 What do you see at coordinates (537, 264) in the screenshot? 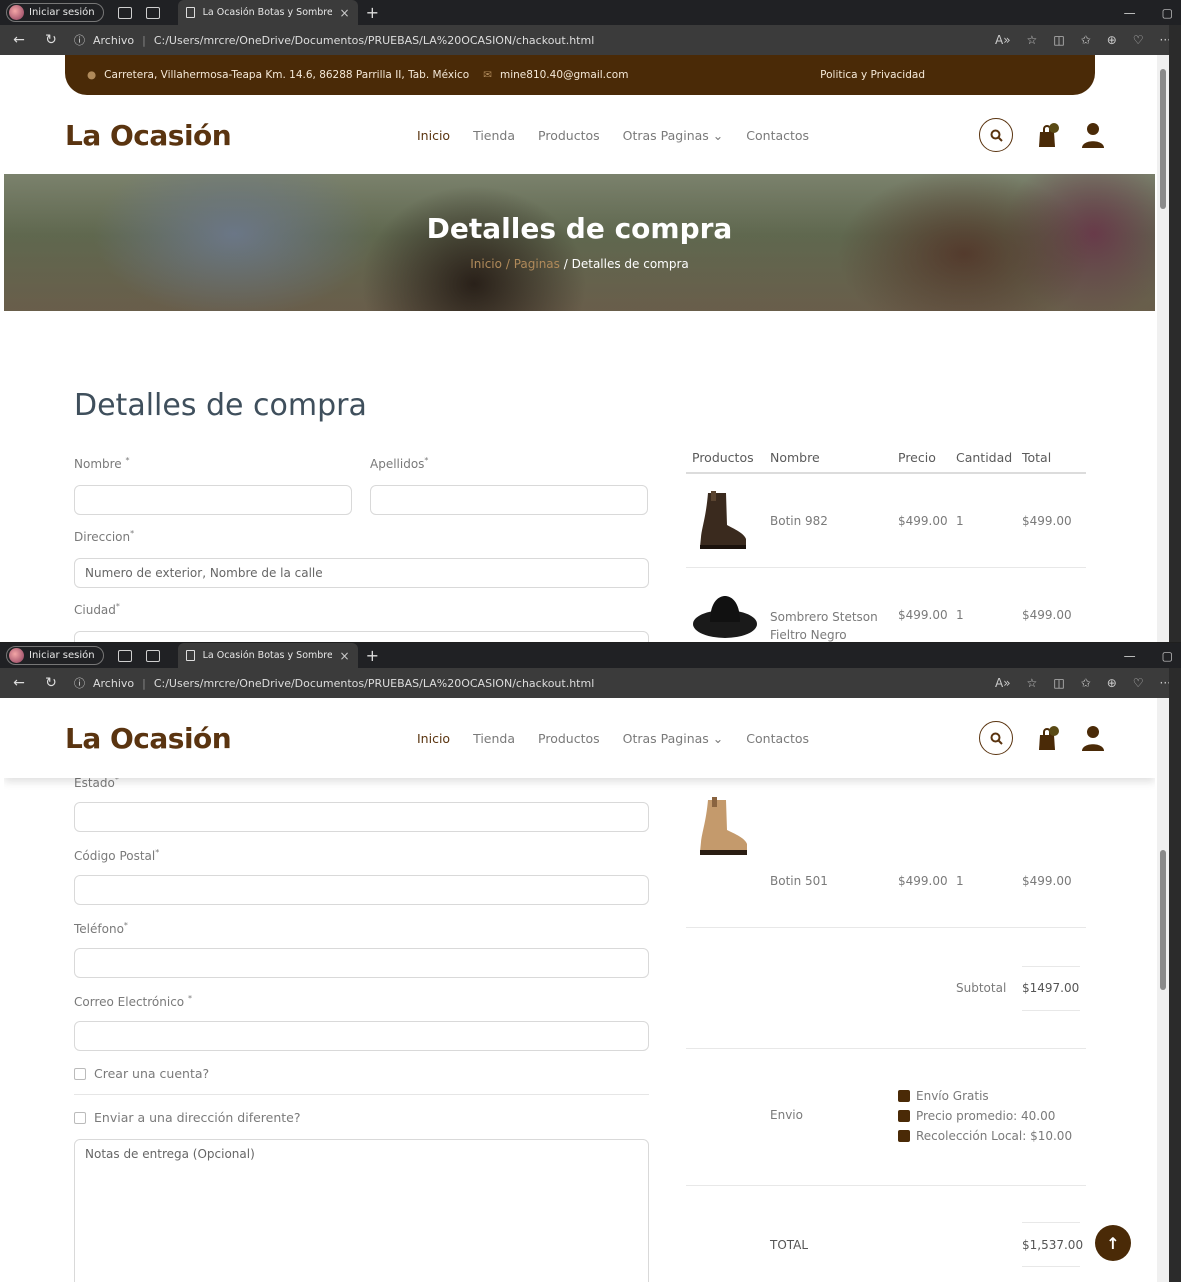
I see `breadcrumb-pages: Paginas` at bounding box center [537, 264].